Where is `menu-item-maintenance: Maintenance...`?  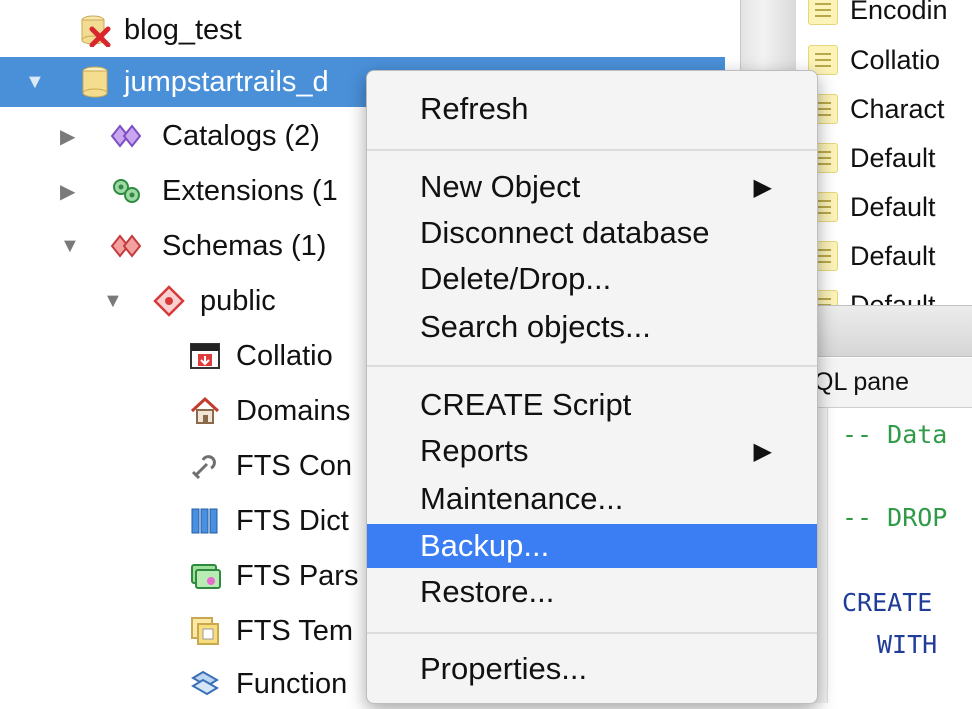 menu-item-maintenance: Maintenance... is located at coordinates (592, 499).